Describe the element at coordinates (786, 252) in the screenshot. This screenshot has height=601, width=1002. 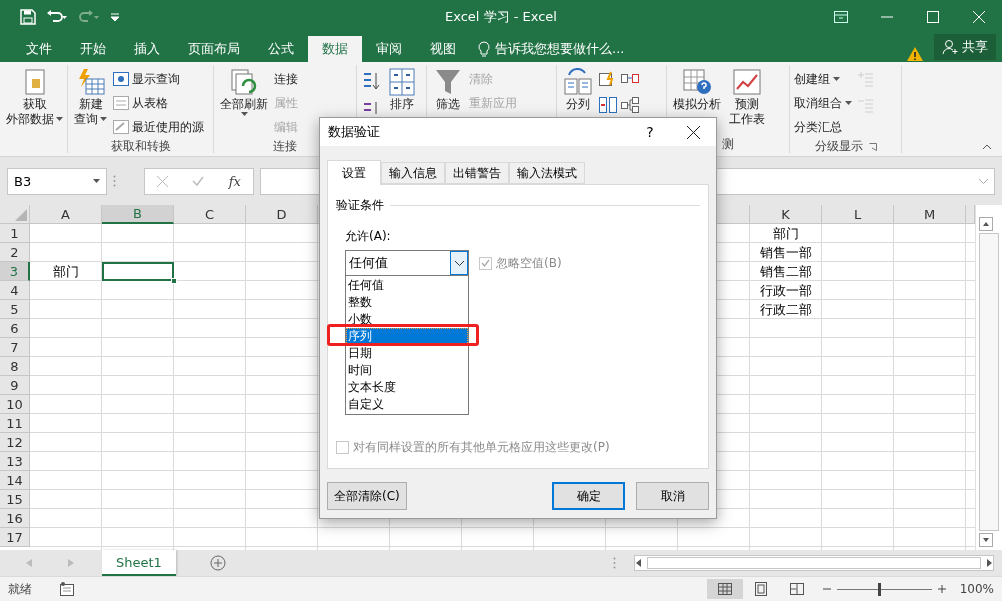
I see `table-cell-text: 销售一部` at that location.